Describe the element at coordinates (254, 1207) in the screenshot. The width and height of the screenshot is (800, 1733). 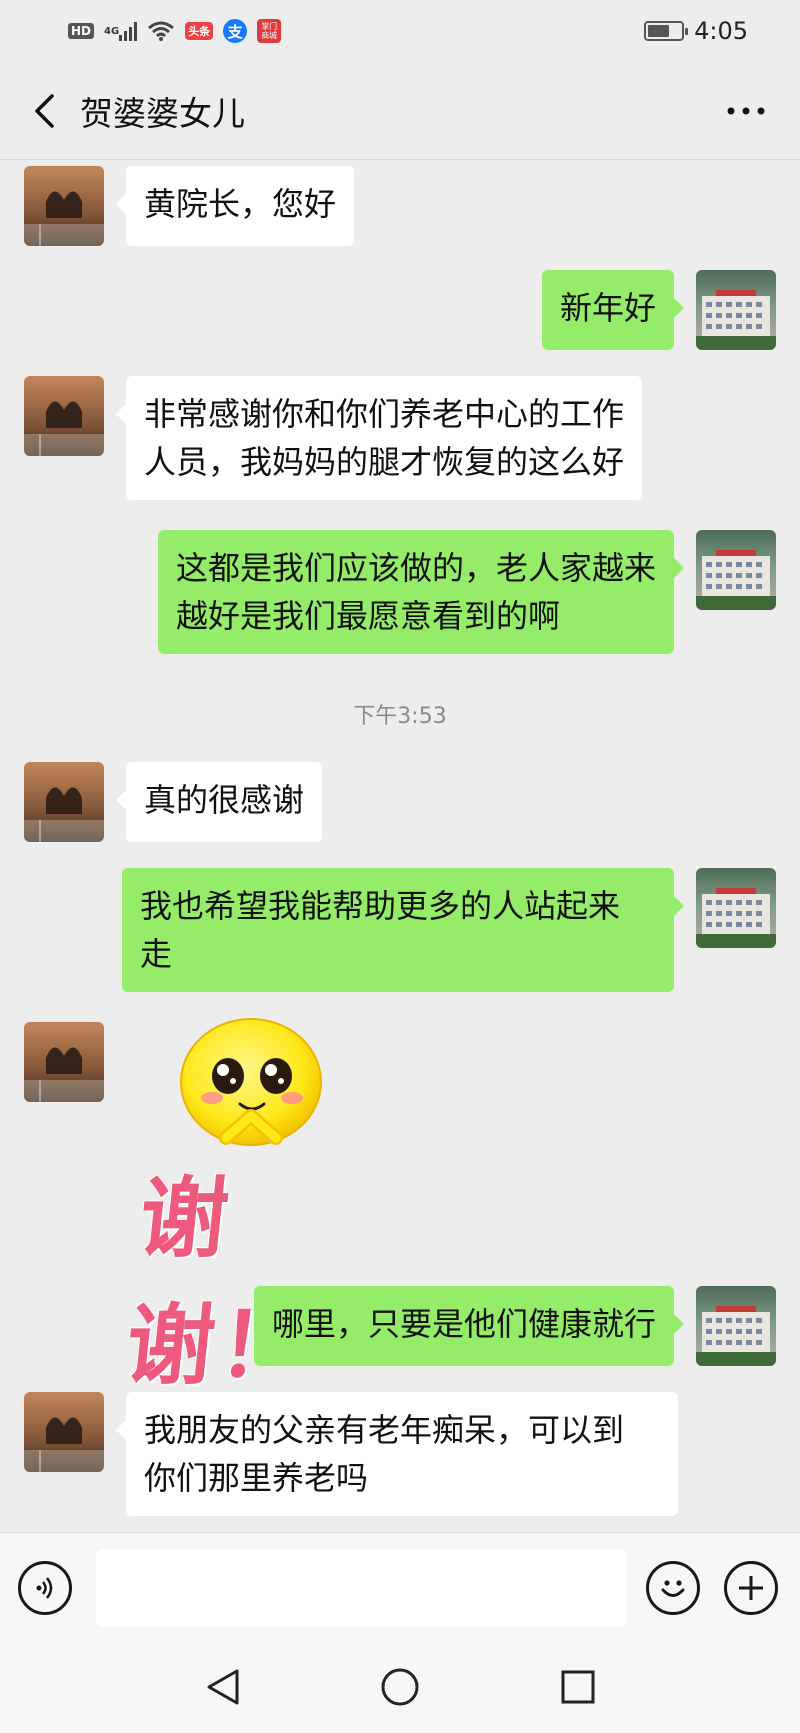
I see `smiley-thanks-sticker: 谢谢！` at that location.